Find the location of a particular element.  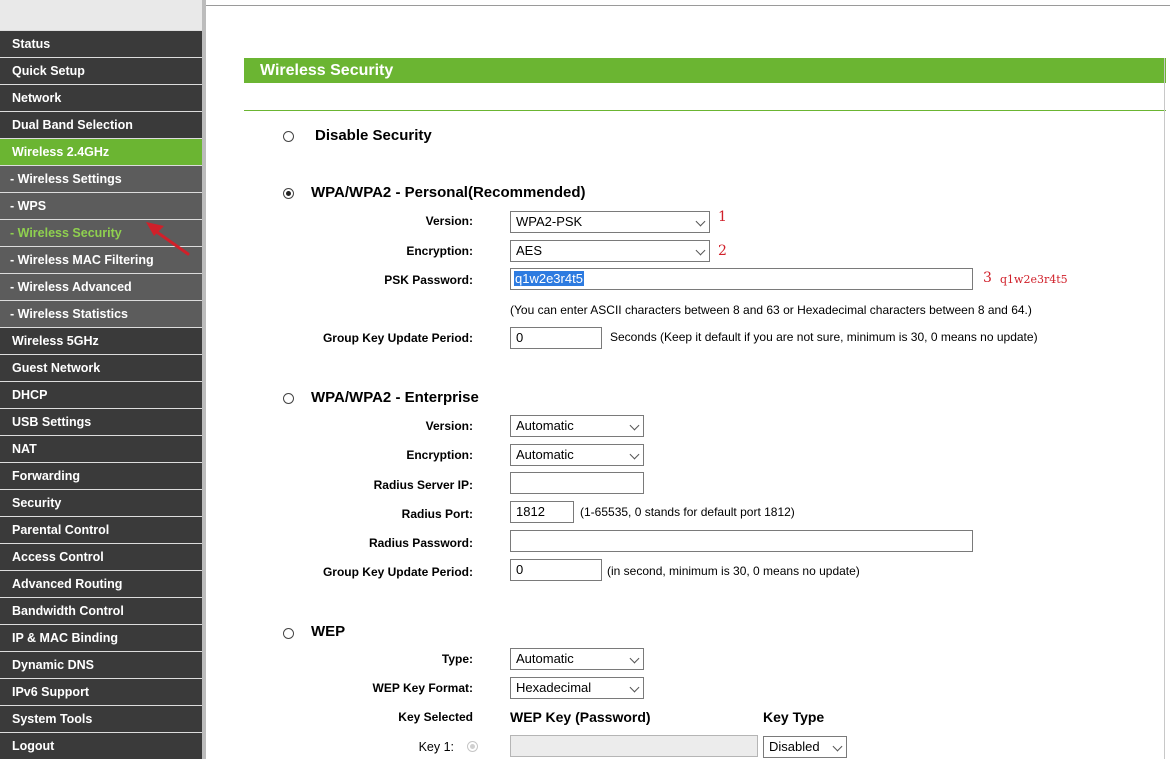

key1-input is located at coordinates (634, 746).